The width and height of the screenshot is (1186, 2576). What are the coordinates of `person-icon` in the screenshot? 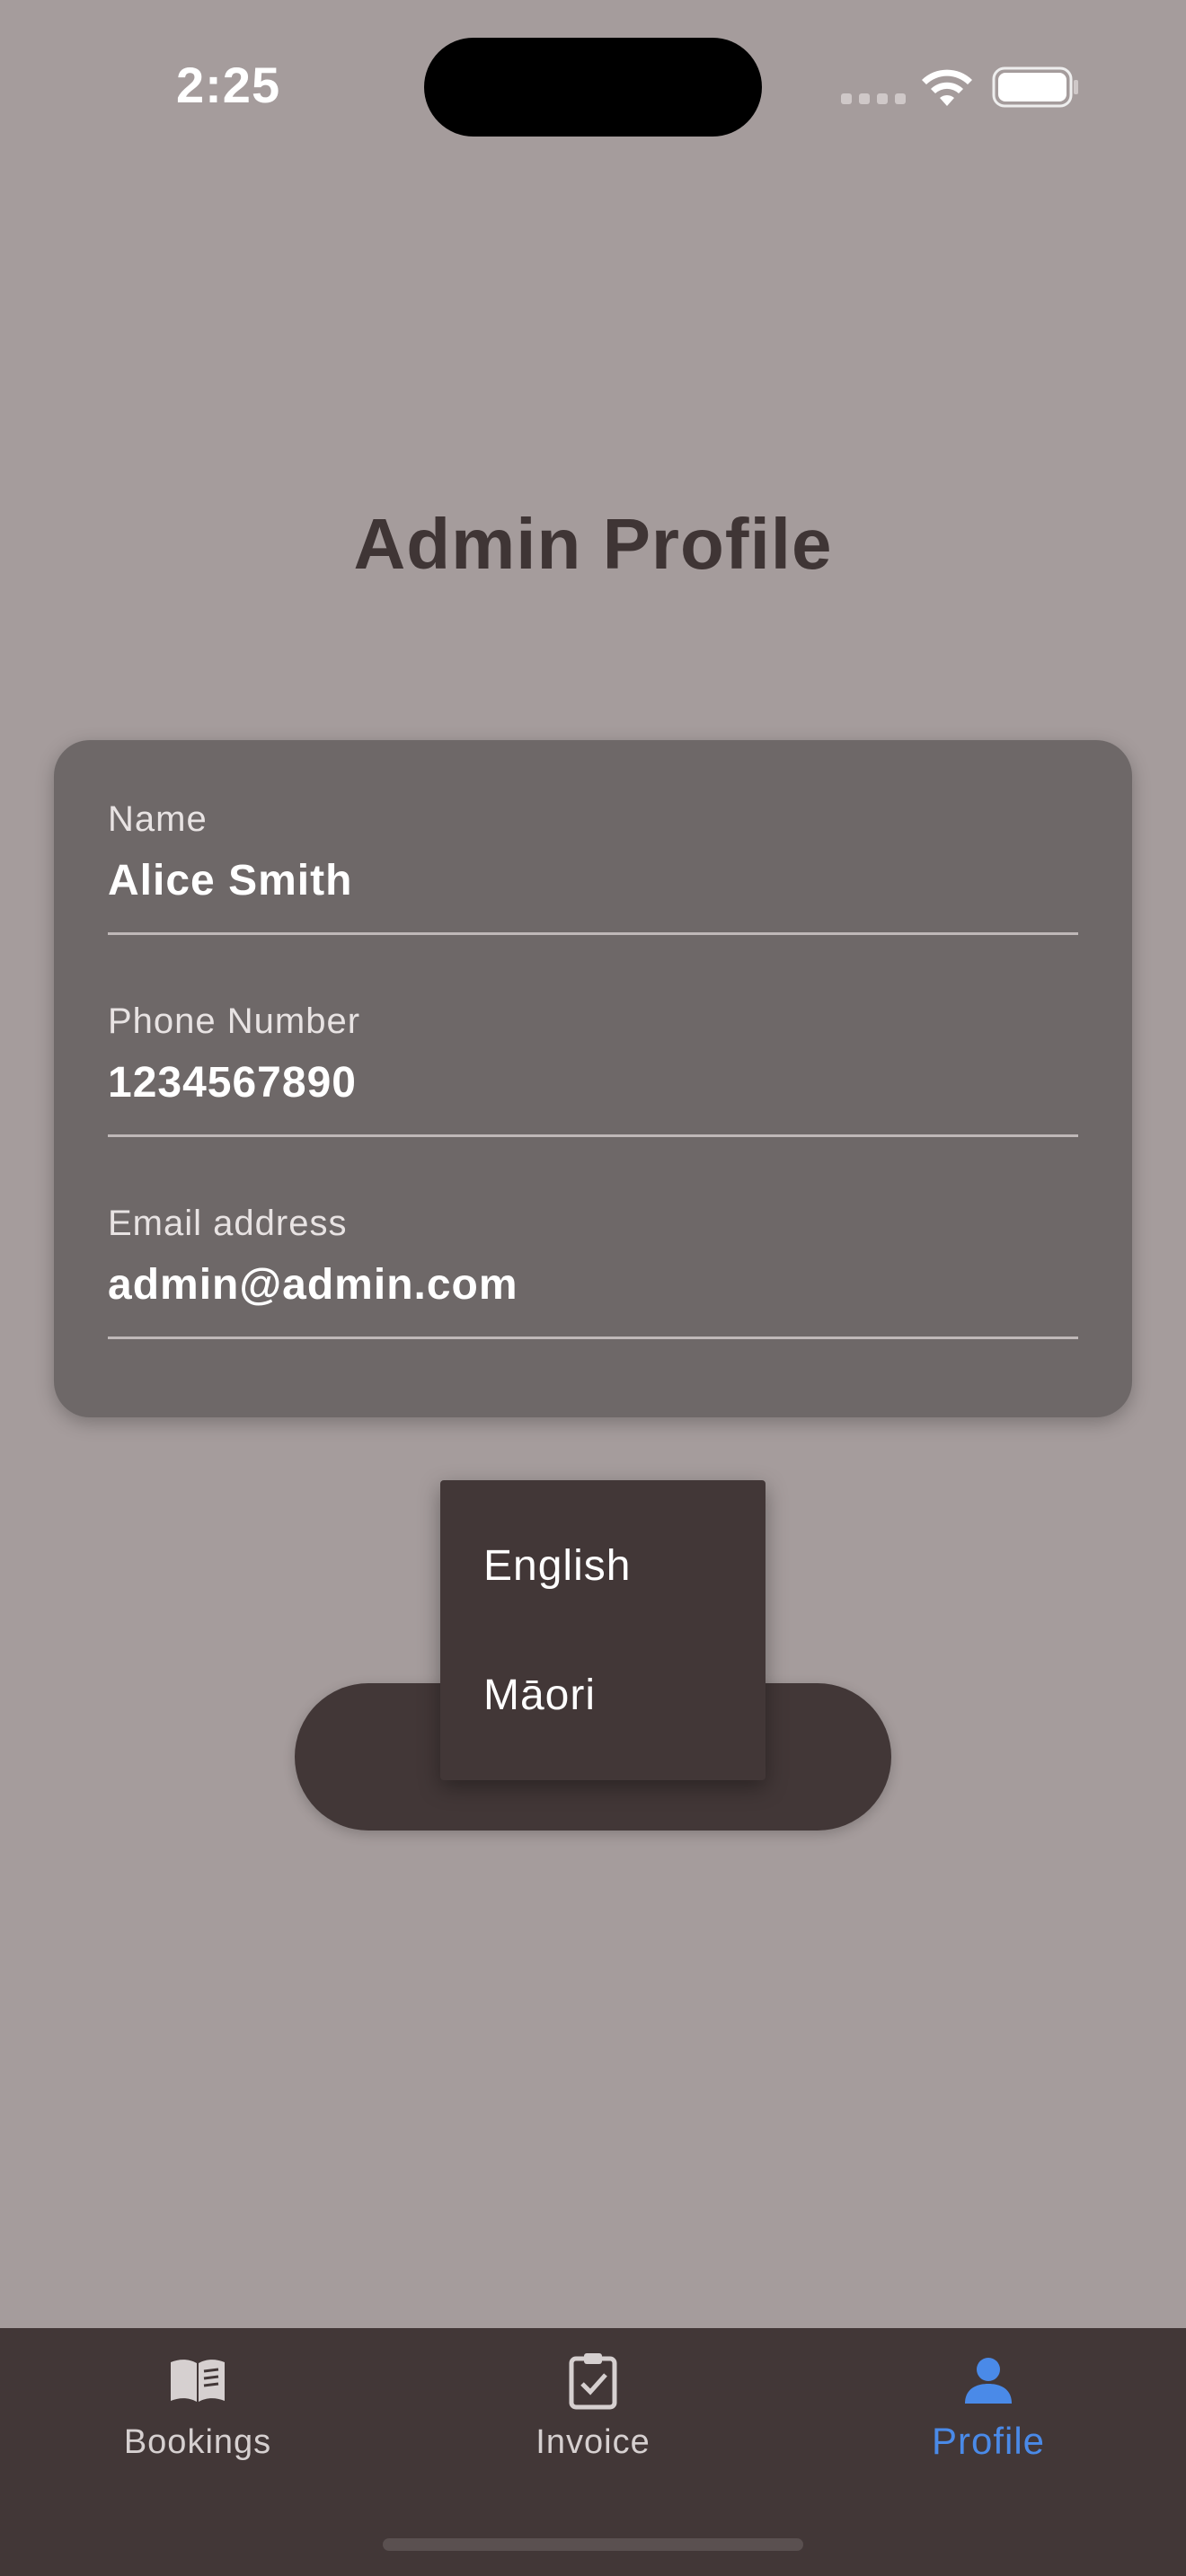 It's located at (988, 2381).